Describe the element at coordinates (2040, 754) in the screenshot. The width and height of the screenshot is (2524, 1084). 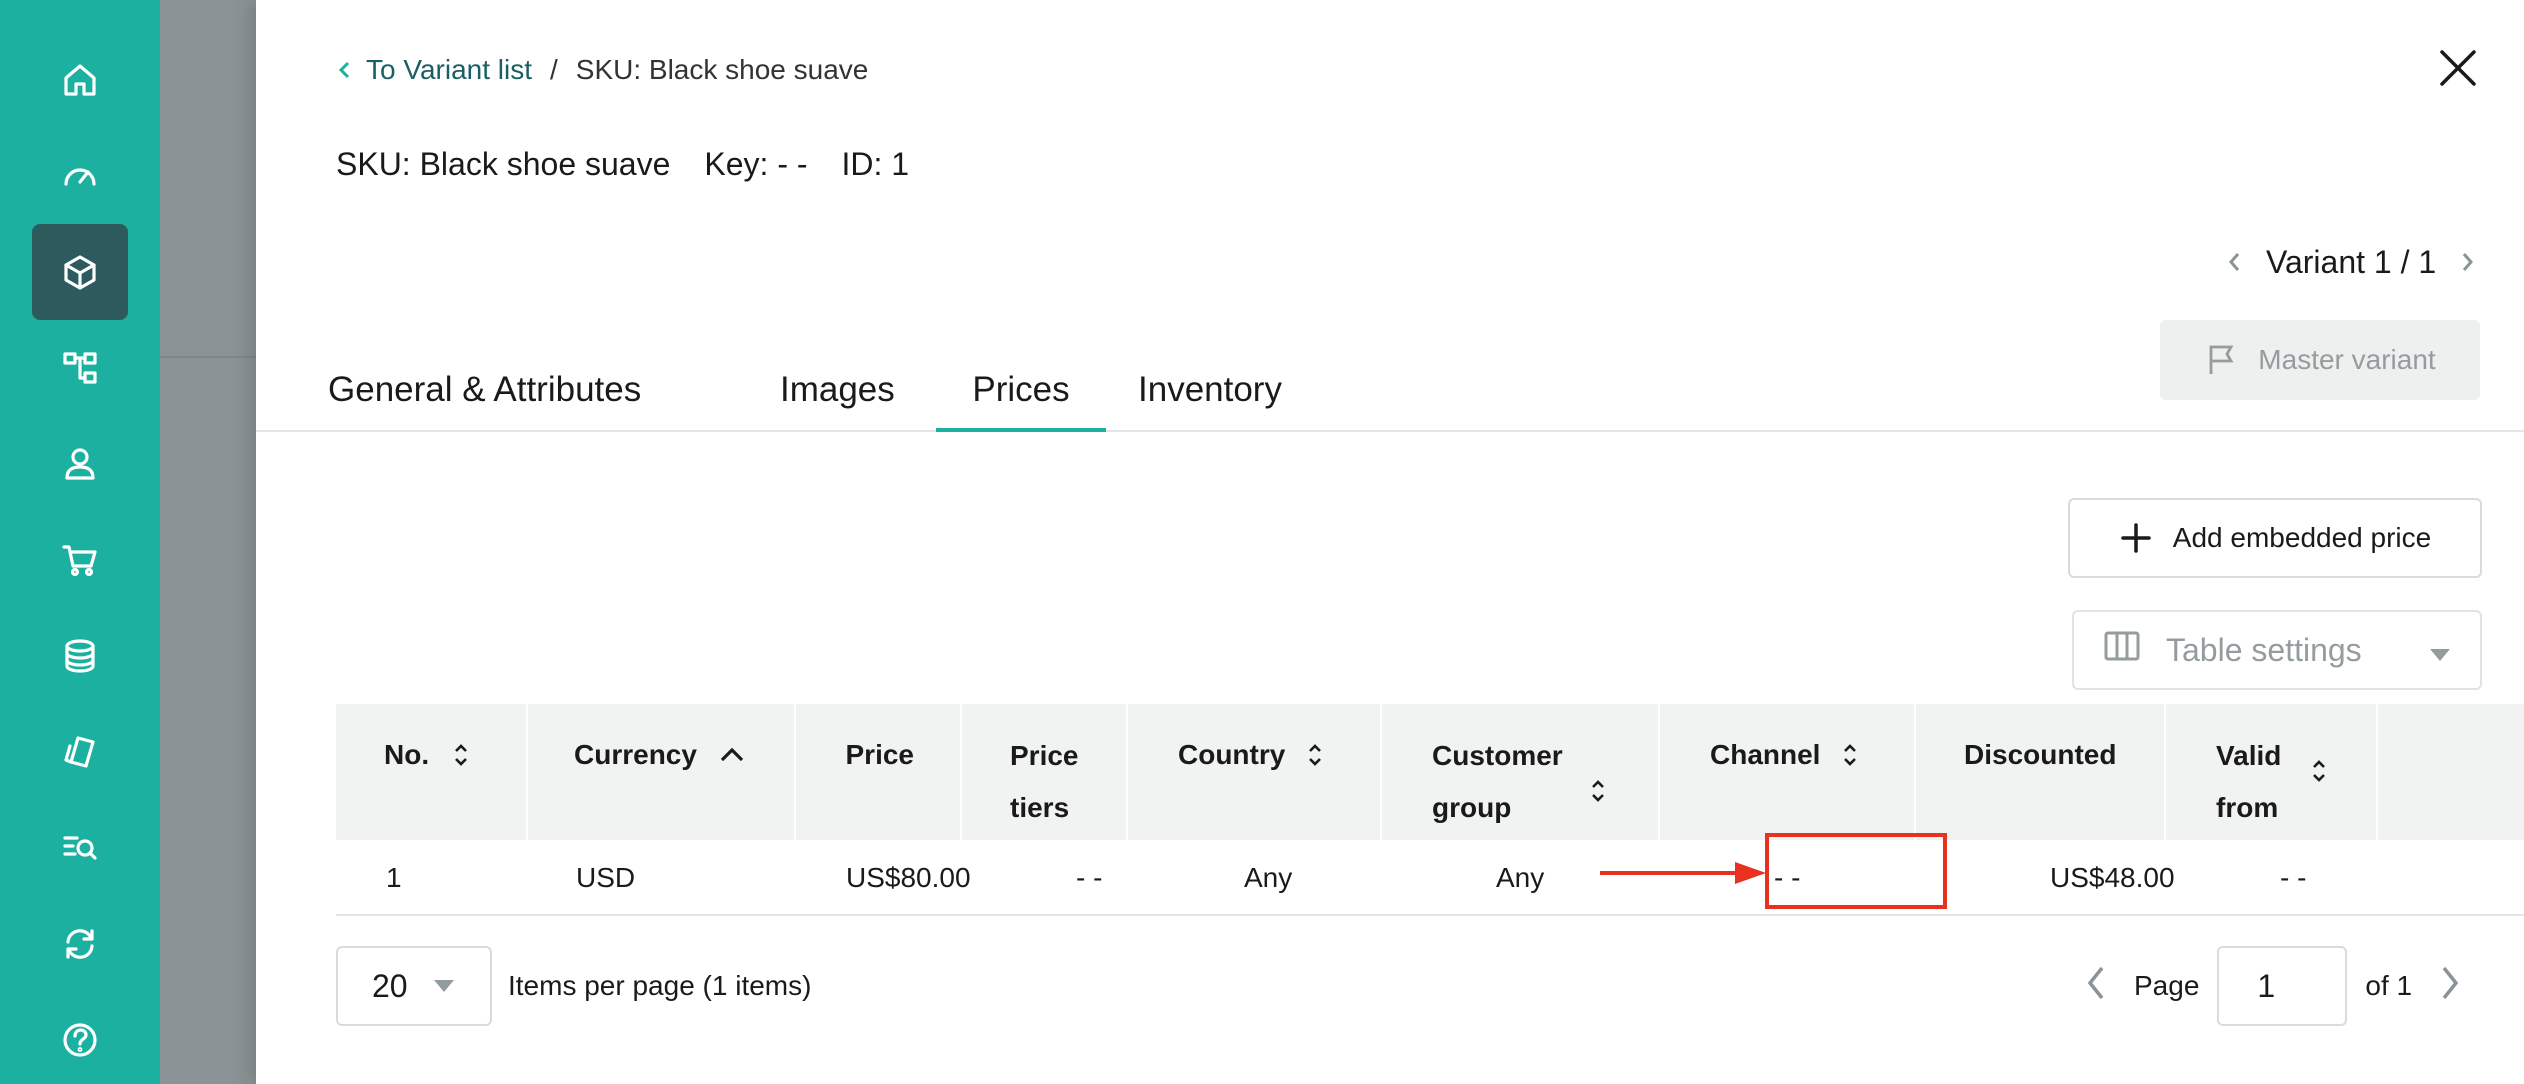
I see `column-label: Discounted` at that location.